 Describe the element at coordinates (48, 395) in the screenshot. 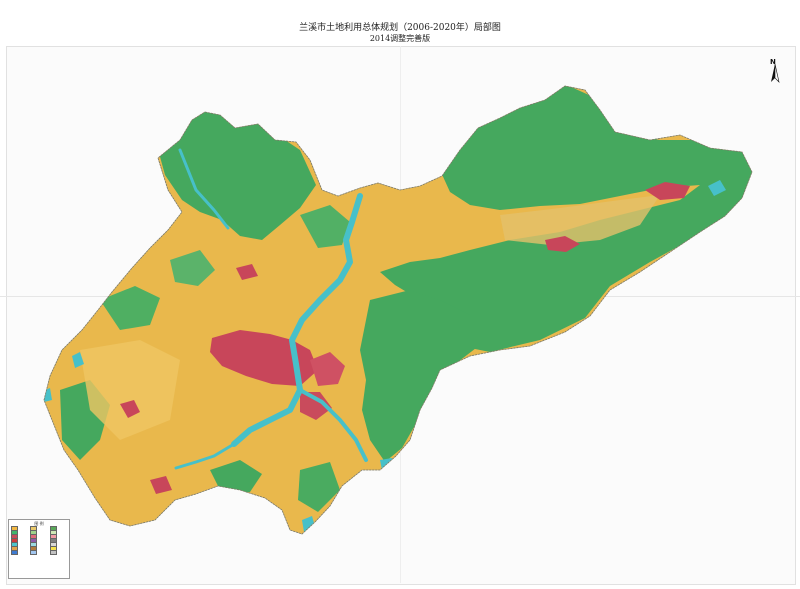

I see `reservoir-southwest` at that location.